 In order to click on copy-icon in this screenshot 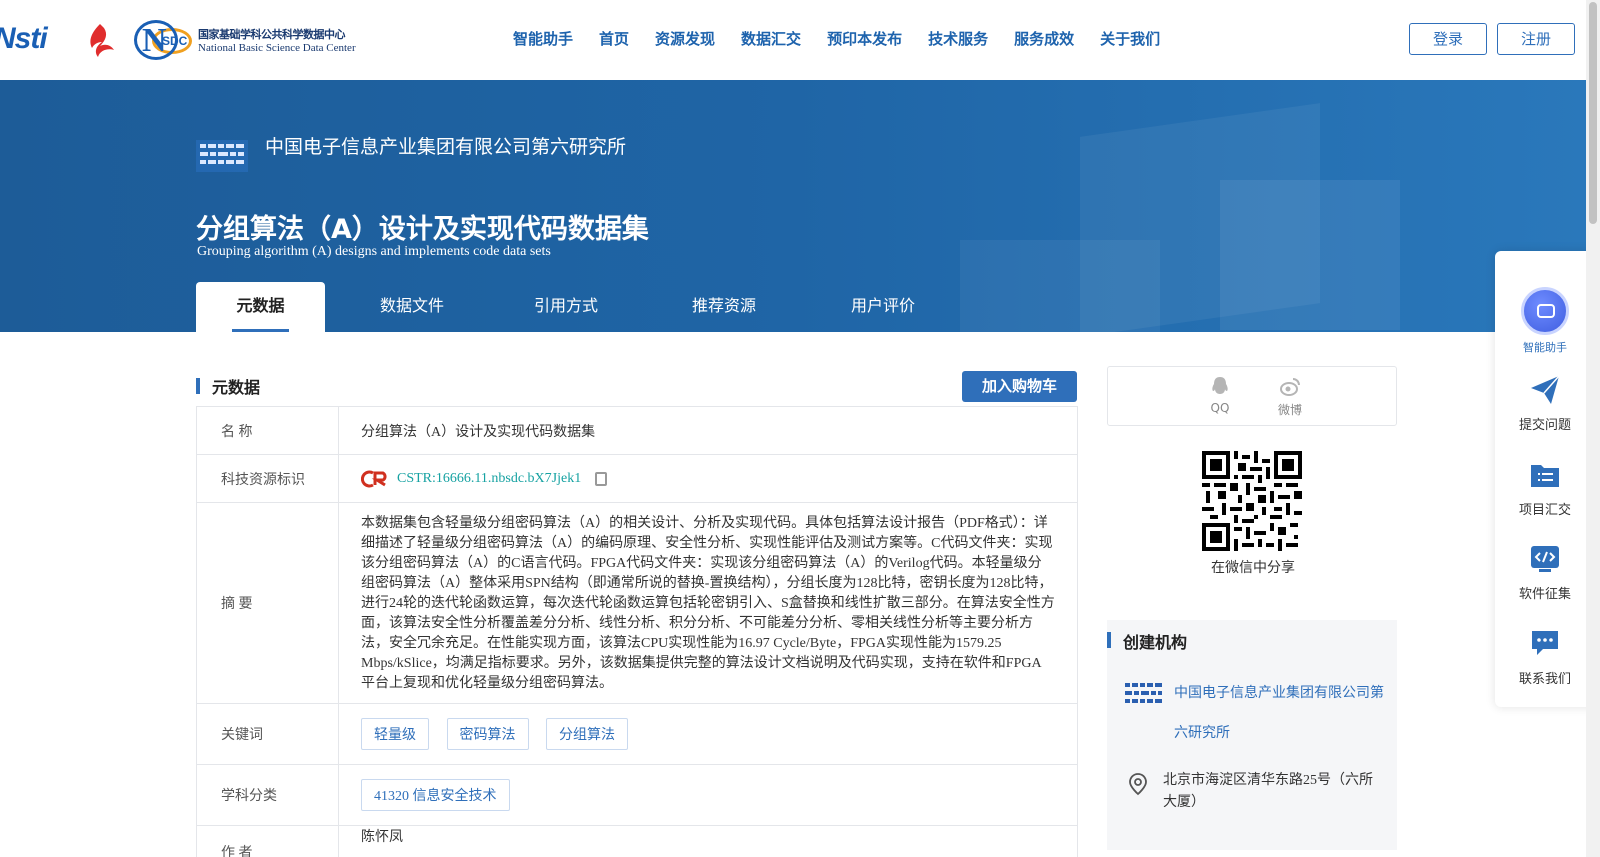, I will do `click(601, 478)`.